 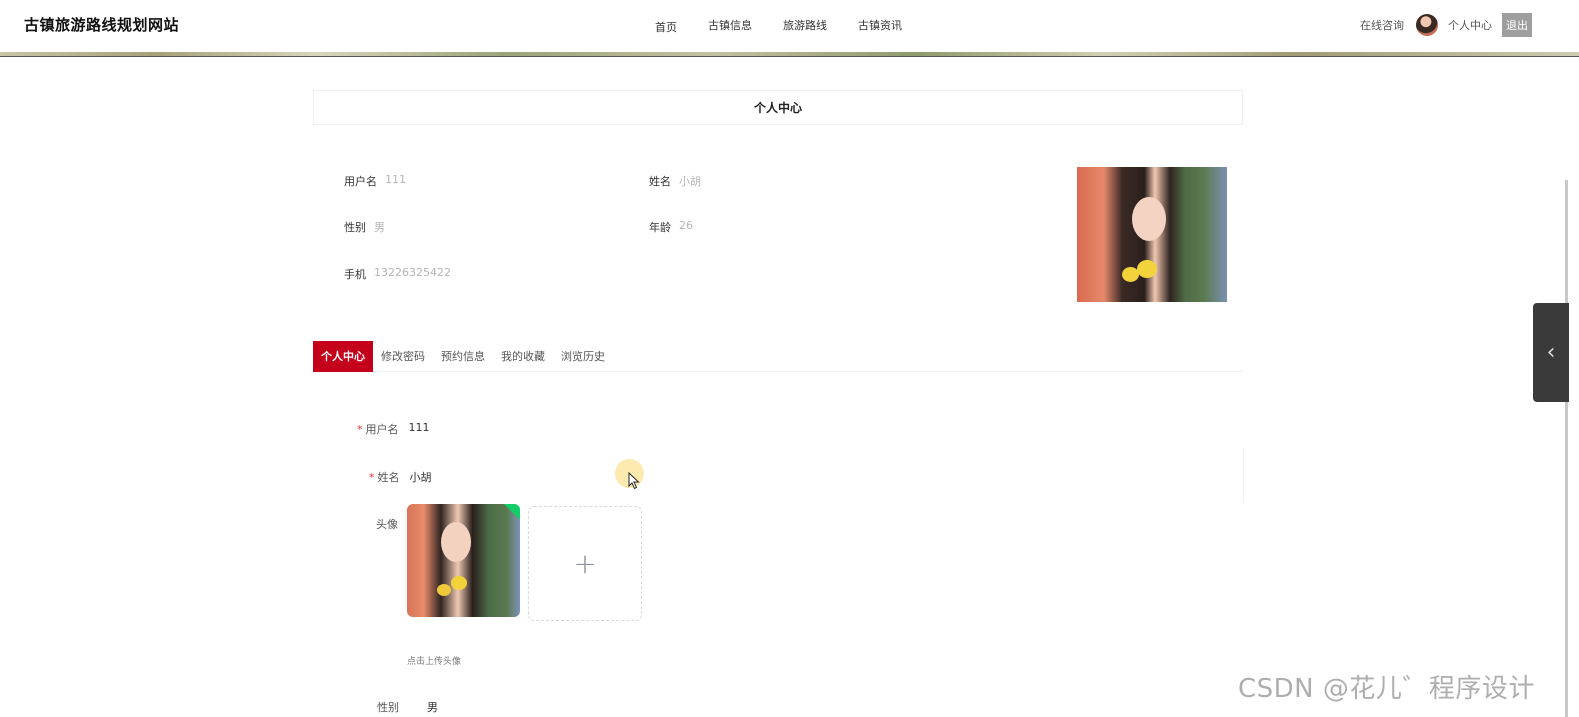 I want to click on tab-change-password: 修改密码, so click(x=403, y=356).